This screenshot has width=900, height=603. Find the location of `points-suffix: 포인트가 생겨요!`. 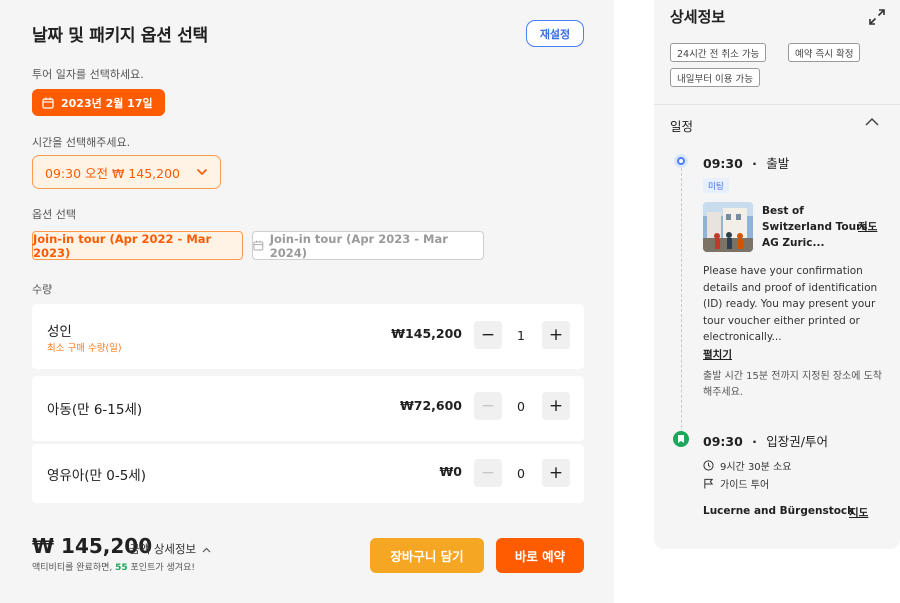

points-suffix: 포인트가 생겨요! is located at coordinates (162, 568).